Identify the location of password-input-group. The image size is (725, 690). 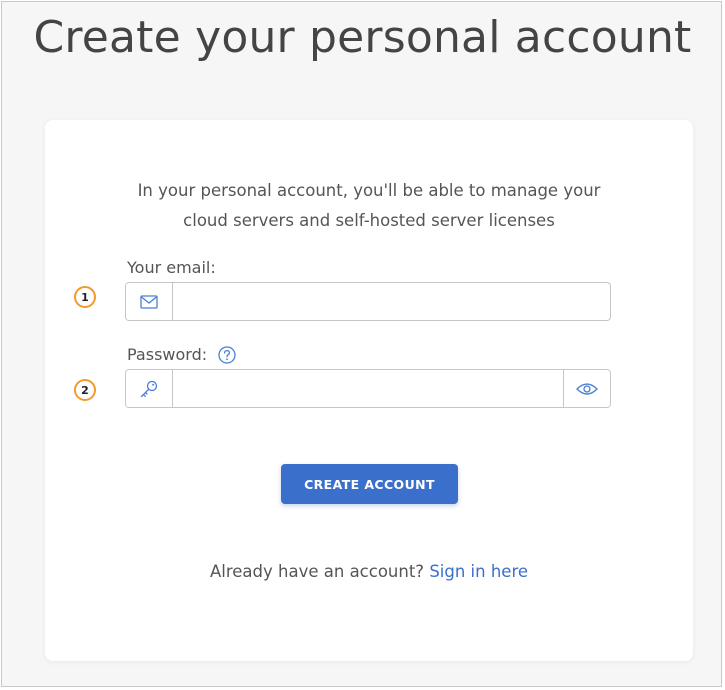
(368, 388).